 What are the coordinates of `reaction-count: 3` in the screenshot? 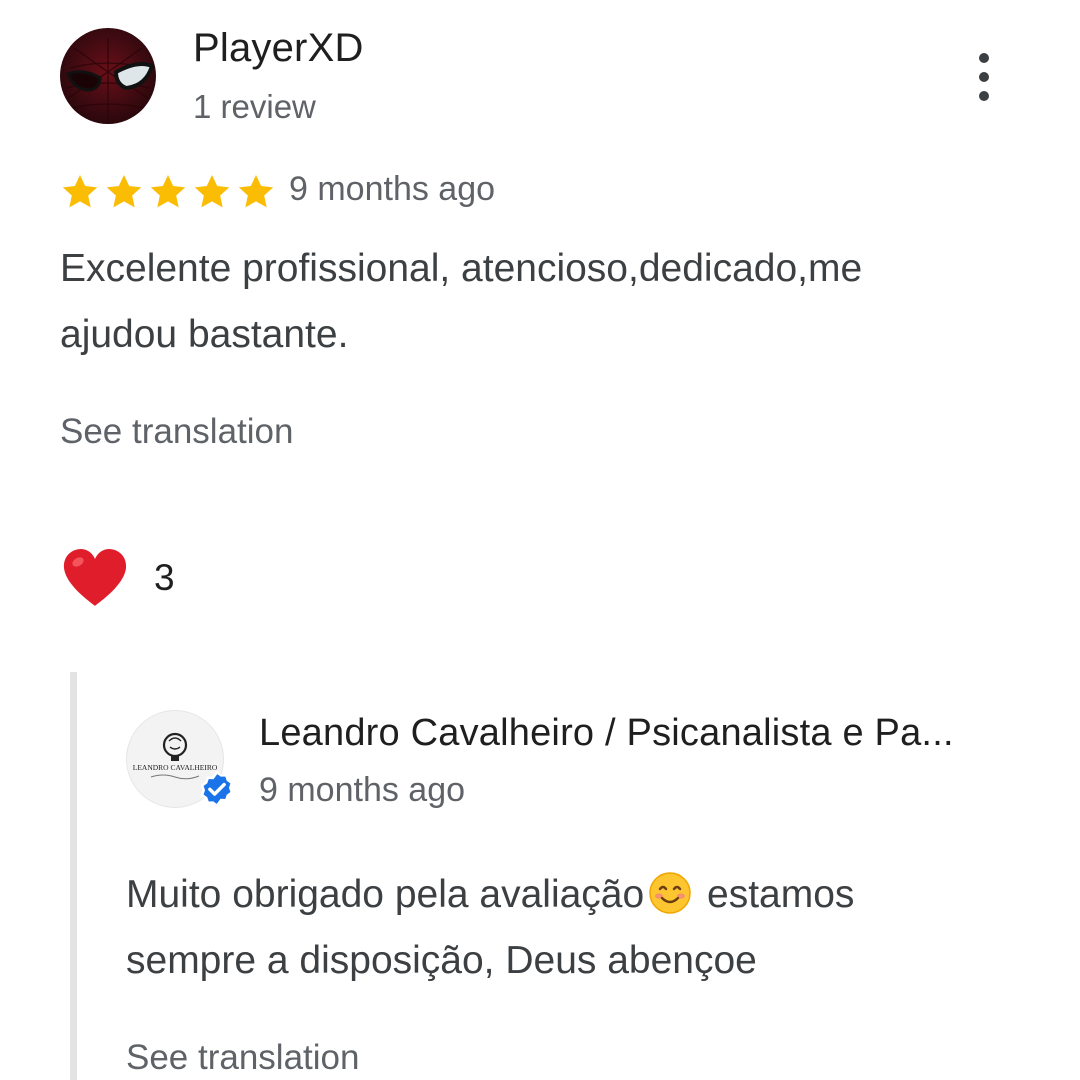 It's located at (164, 577).